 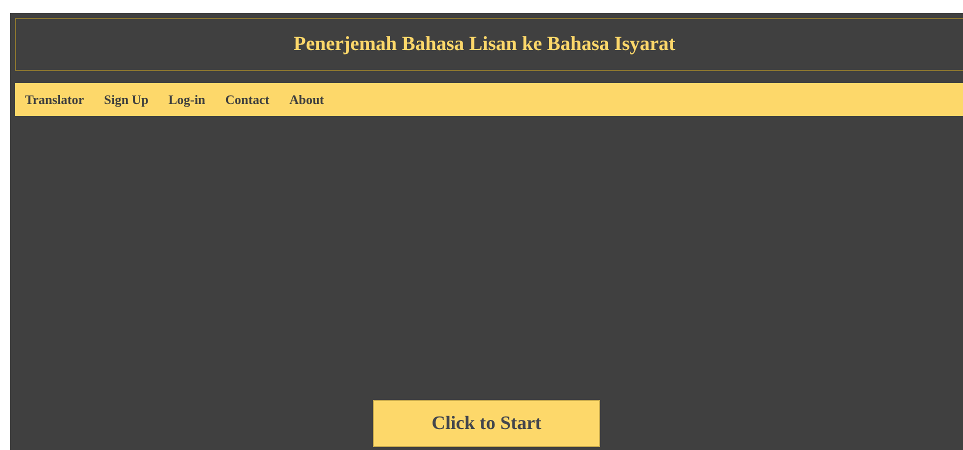 What do you see at coordinates (485, 44) in the screenshot?
I see `site-title: Penerjemah Bahasa Lisan ke Bahasa Isyarat` at bounding box center [485, 44].